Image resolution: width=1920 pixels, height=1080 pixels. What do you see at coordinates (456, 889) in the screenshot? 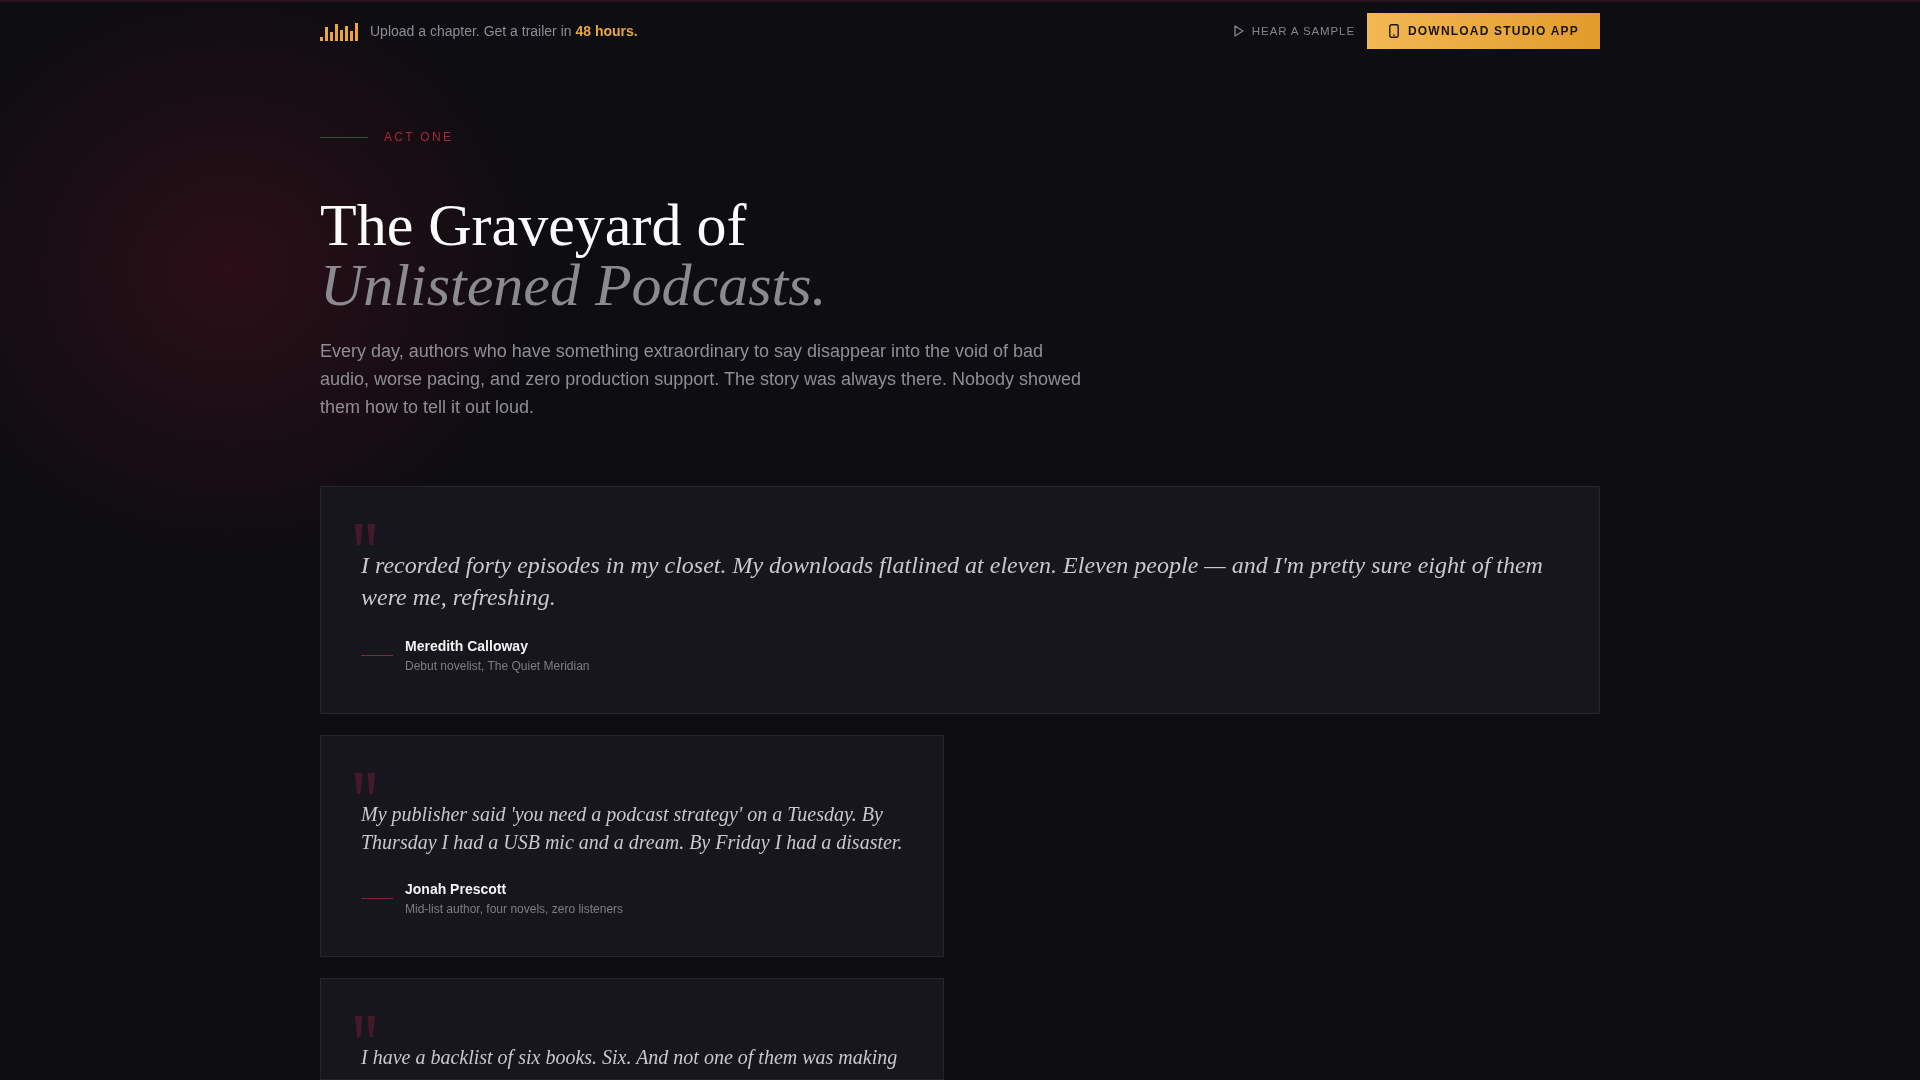
I see `author-name: Jonah Prescott` at bounding box center [456, 889].